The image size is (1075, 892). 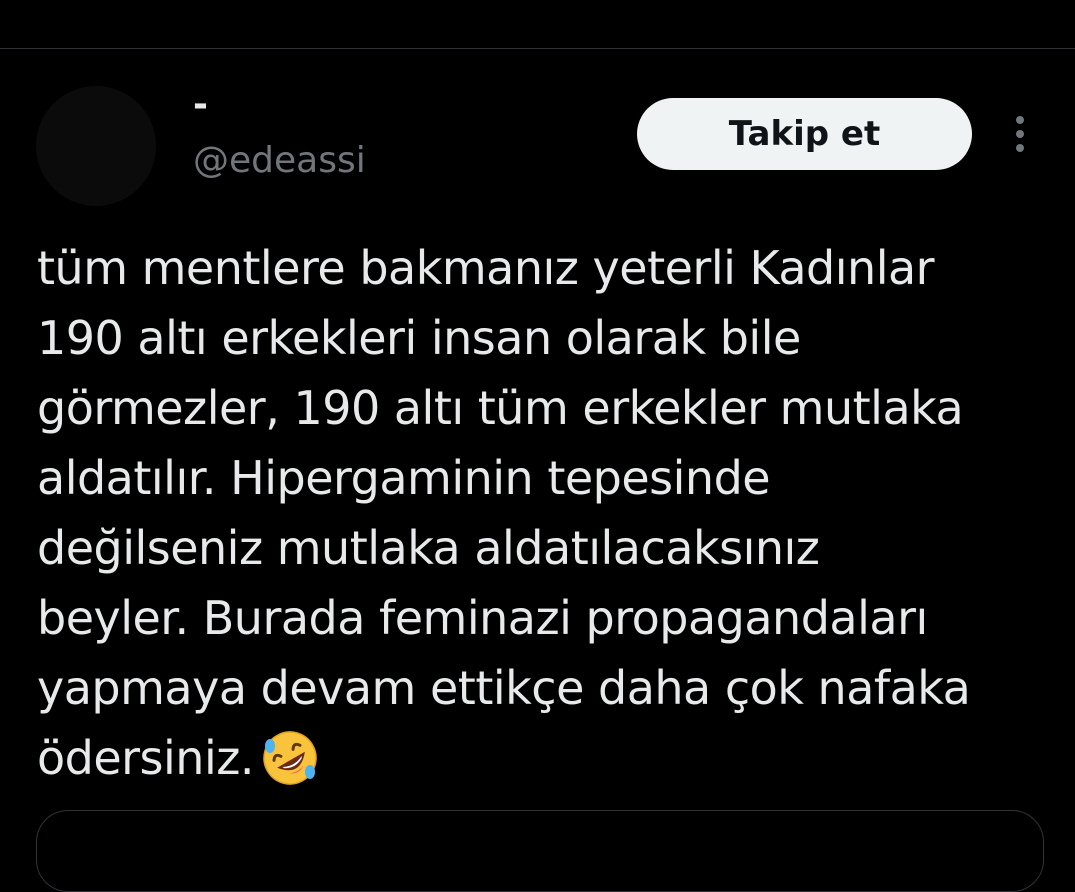 I want to click on author-display-name: -, so click(x=200, y=105).